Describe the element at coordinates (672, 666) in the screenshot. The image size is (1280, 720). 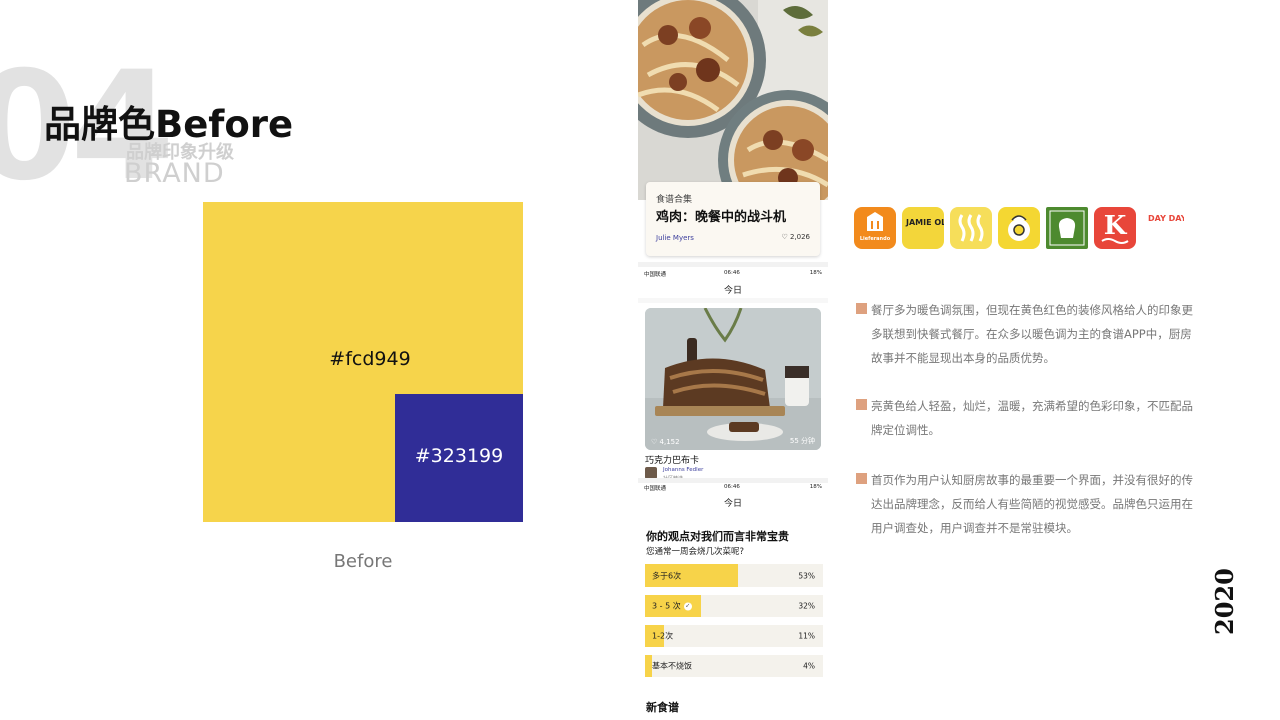
I see `poll-option-label: 基本不烧饭` at that location.